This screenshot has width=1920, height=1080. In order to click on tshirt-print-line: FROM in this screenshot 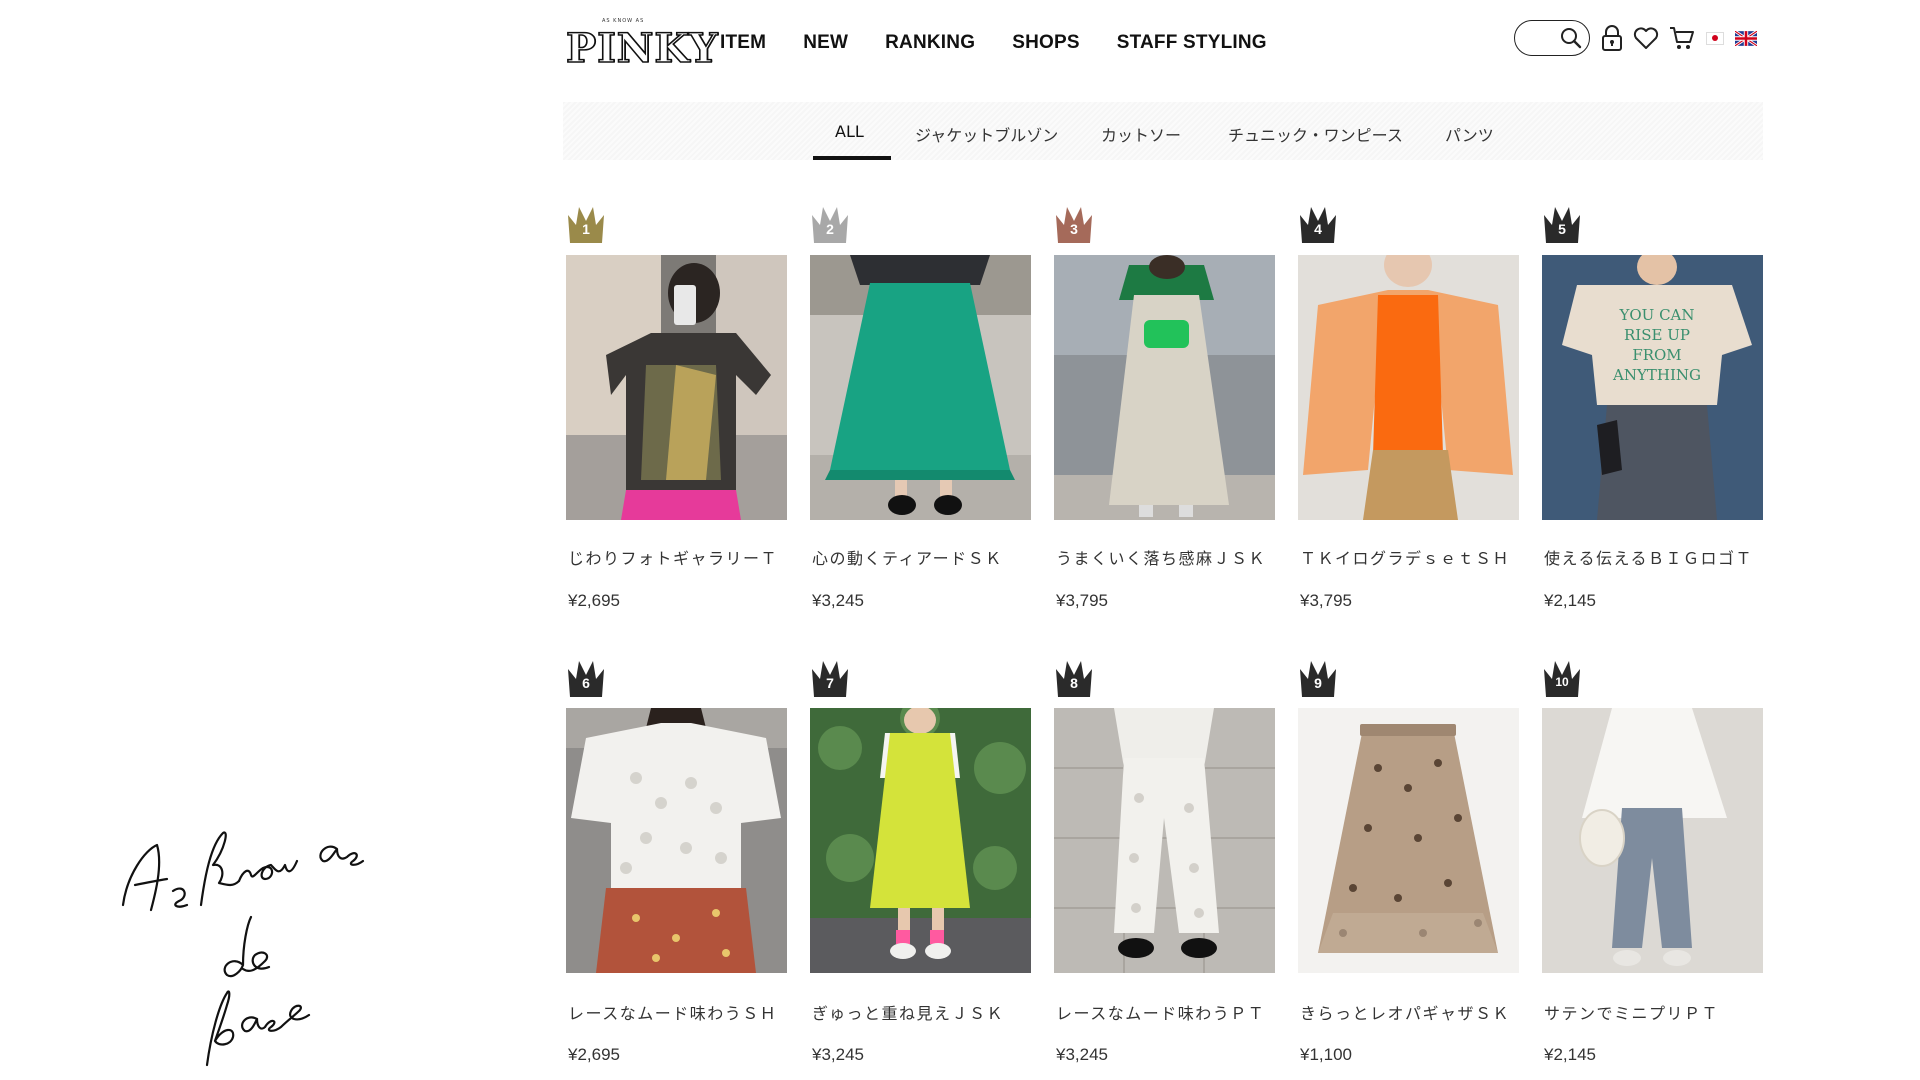, I will do `click(1656, 355)`.